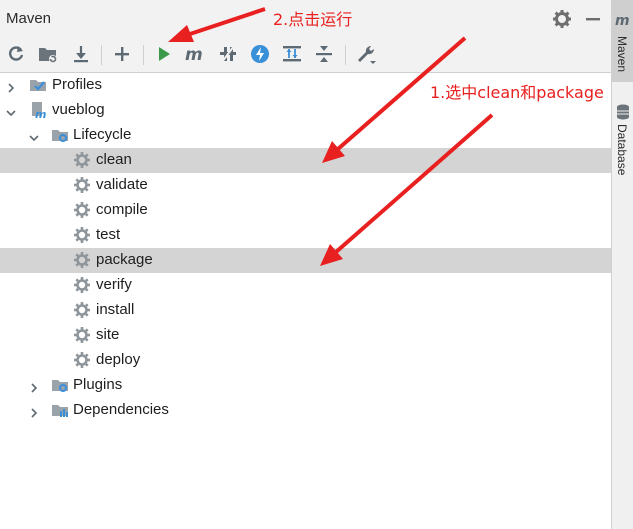  Describe the element at coordinates (78, 109) in the screenshot. I see `tree-node-label: vueblog` at that location.